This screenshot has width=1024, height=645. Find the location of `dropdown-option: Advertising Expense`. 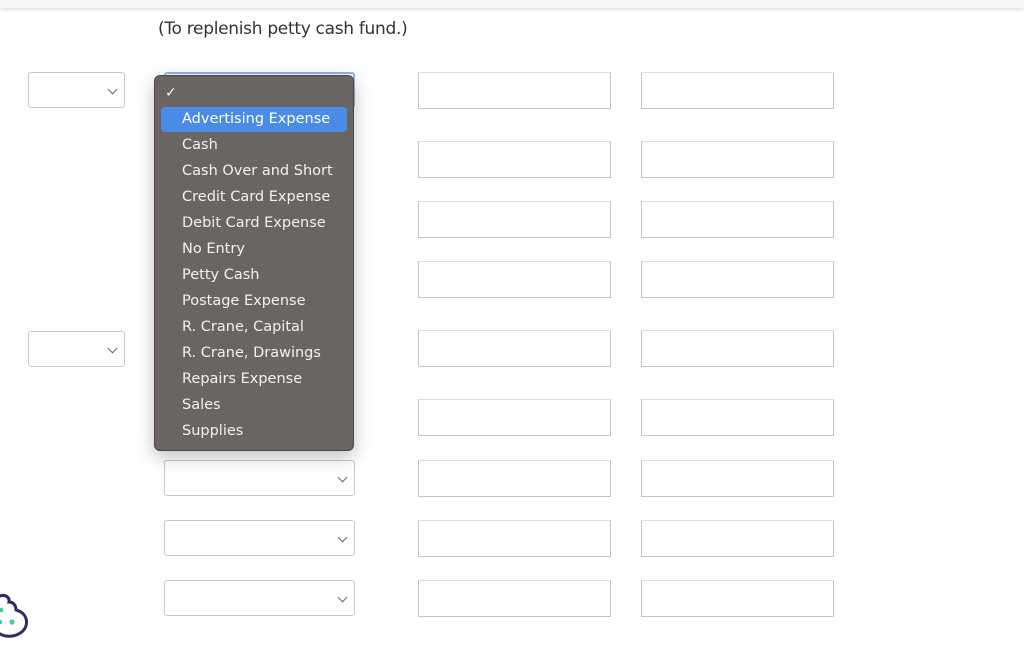

dropdown-option: Advertising Expense is located at coordinates (254, 119).